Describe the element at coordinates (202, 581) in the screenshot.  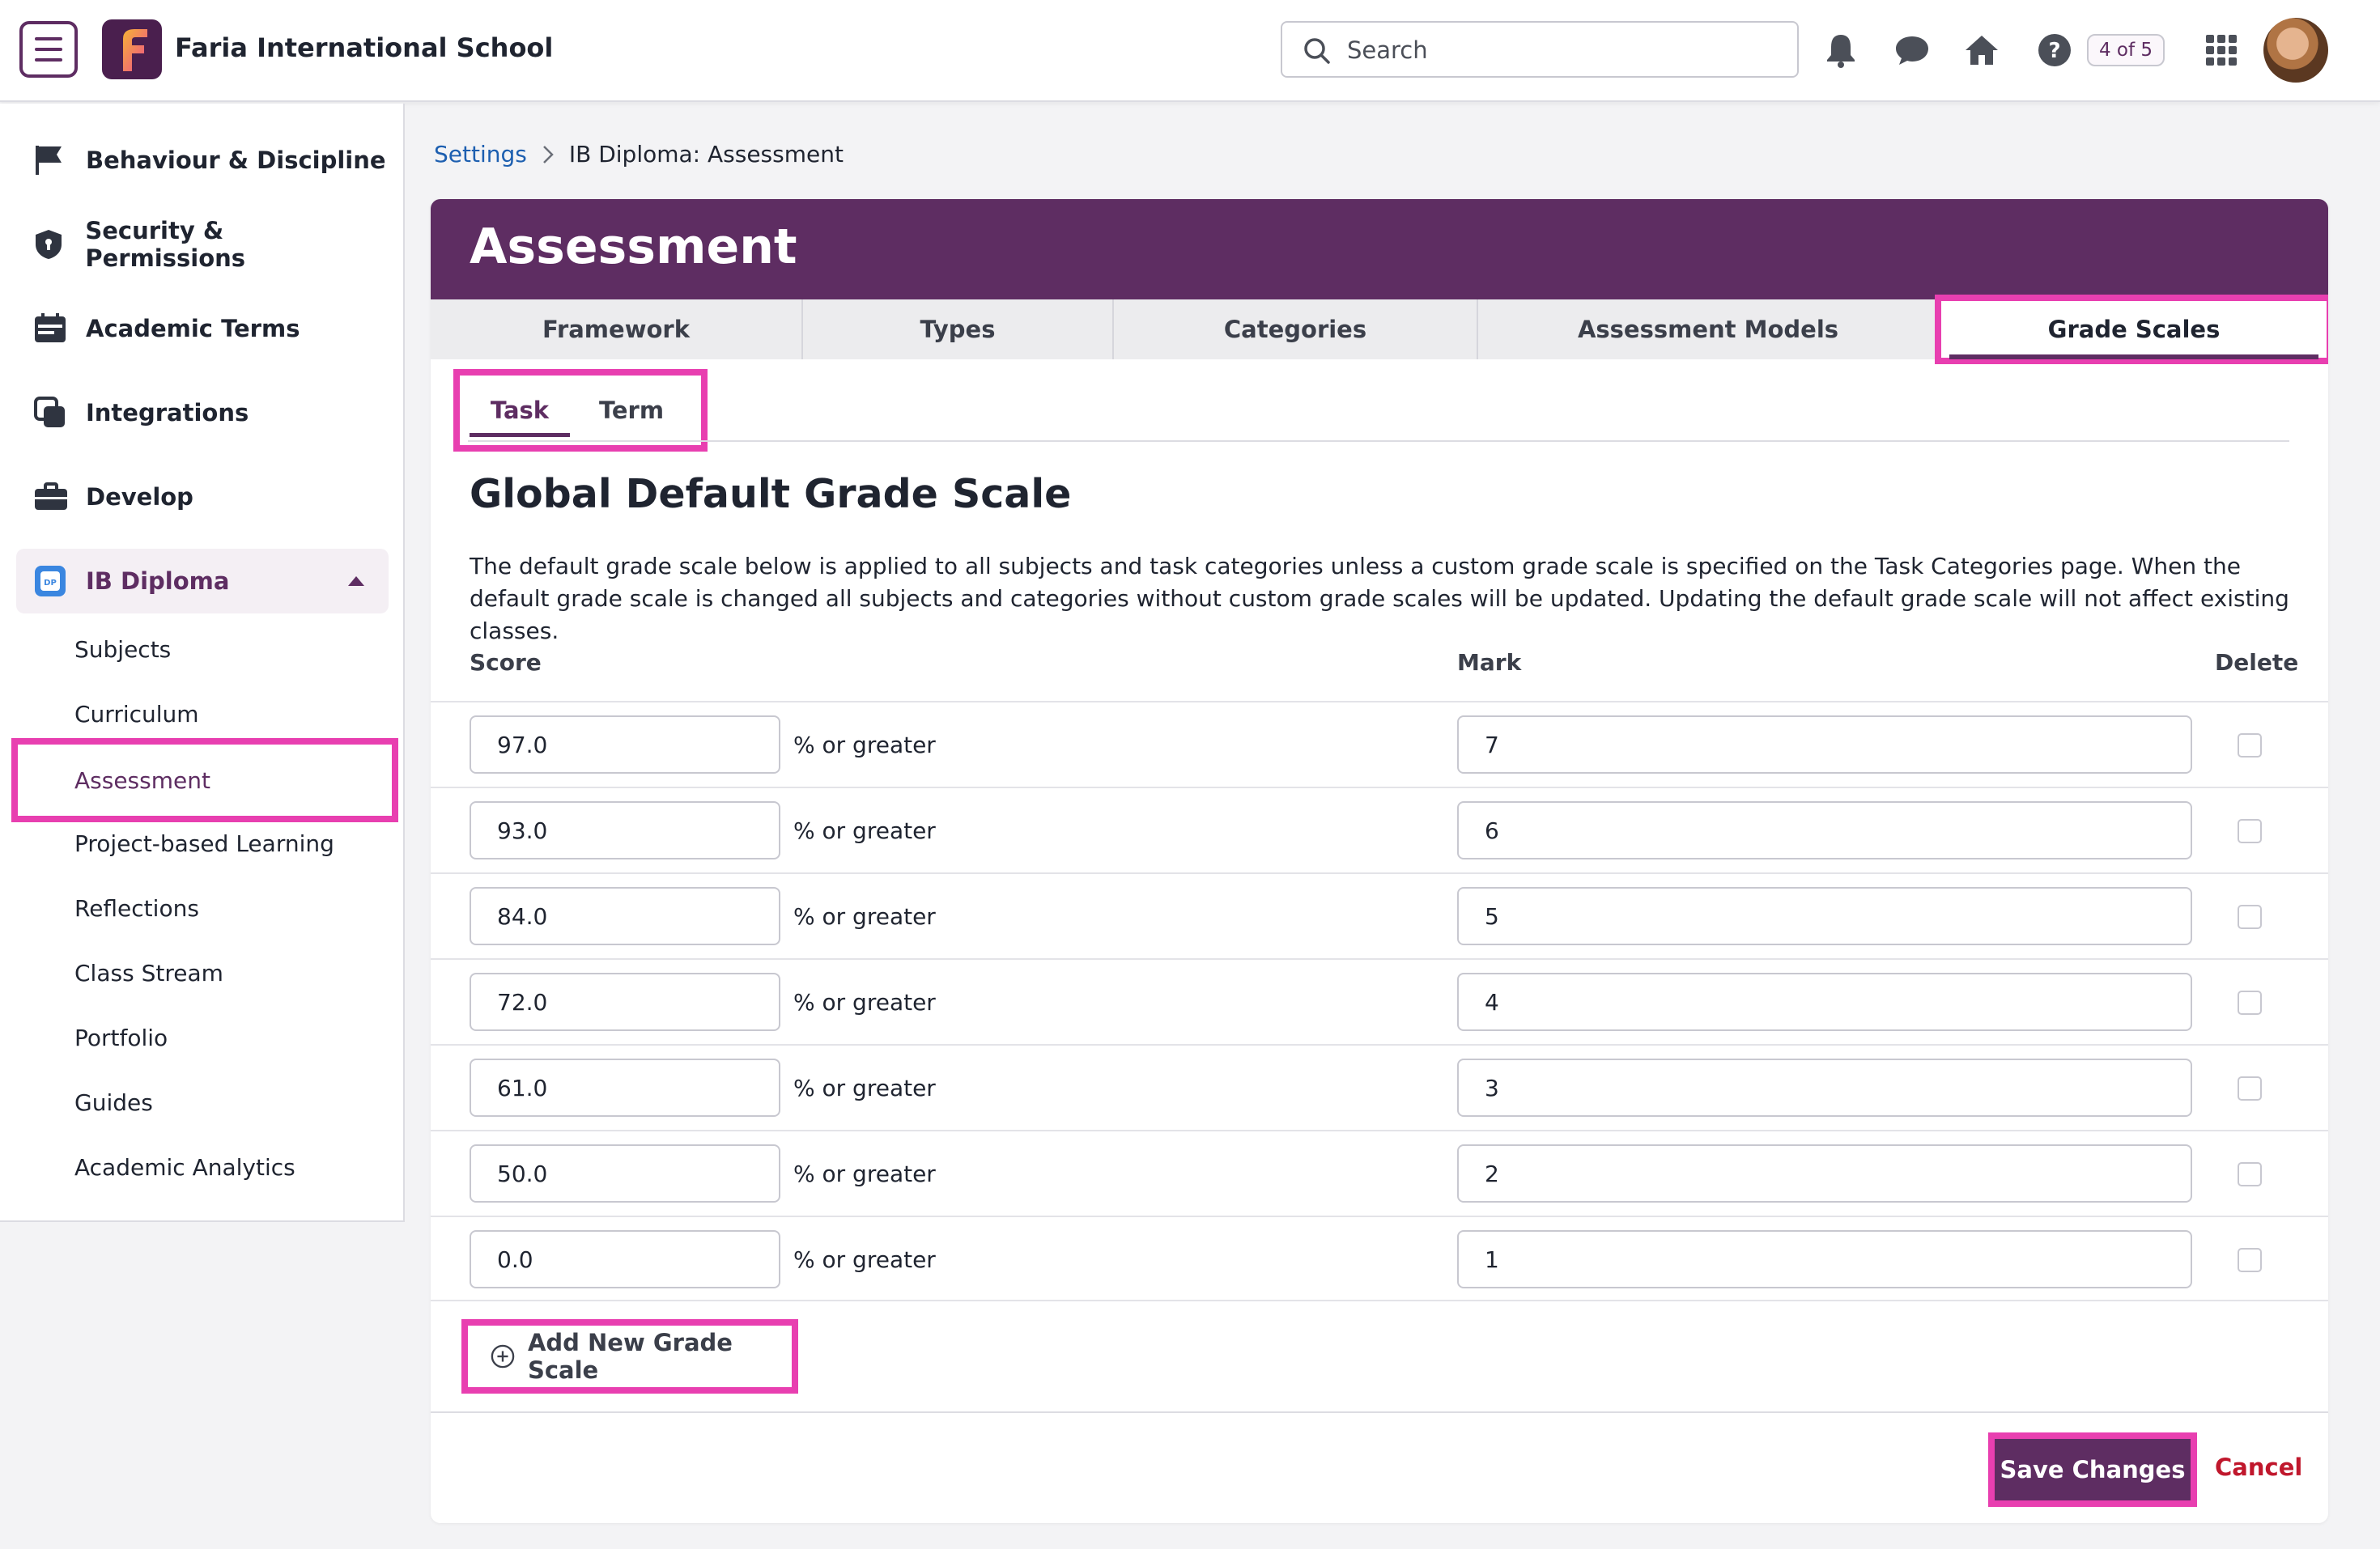
I see `sidebar-item-ib-diploma: DP IB Diploma` at that location.